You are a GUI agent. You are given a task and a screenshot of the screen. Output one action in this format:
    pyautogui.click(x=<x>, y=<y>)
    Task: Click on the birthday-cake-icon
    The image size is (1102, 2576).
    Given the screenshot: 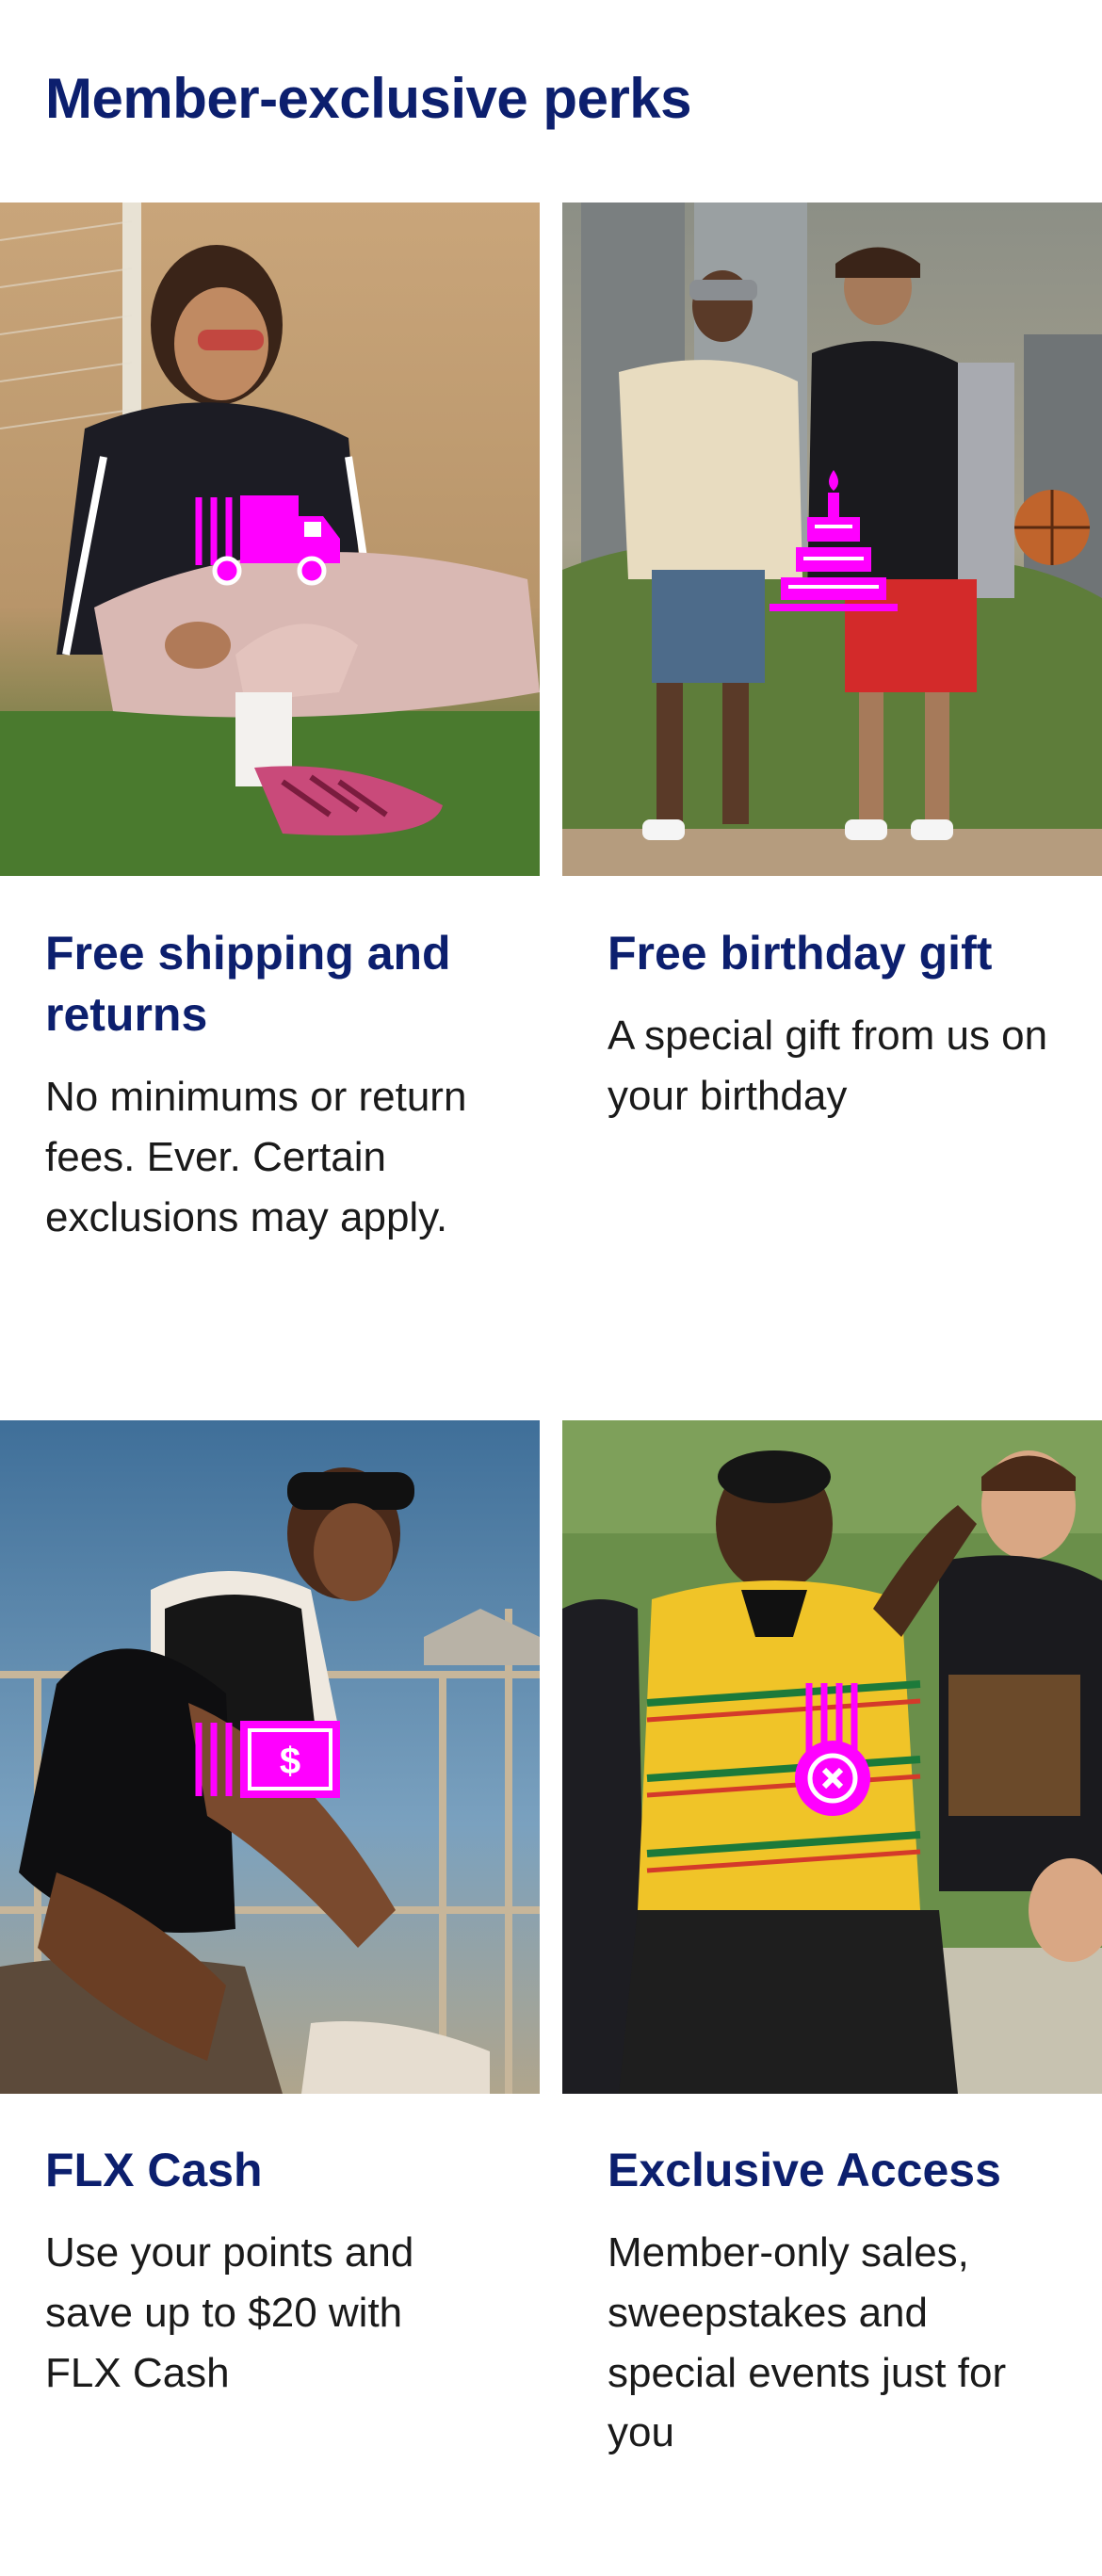 What is the action you would take?
    pyautogui.click(x=834, y=540)
    